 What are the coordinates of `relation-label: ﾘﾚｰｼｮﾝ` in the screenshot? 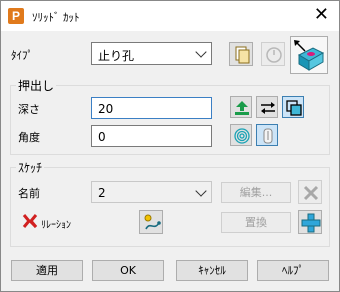 It's located at (56, 225).